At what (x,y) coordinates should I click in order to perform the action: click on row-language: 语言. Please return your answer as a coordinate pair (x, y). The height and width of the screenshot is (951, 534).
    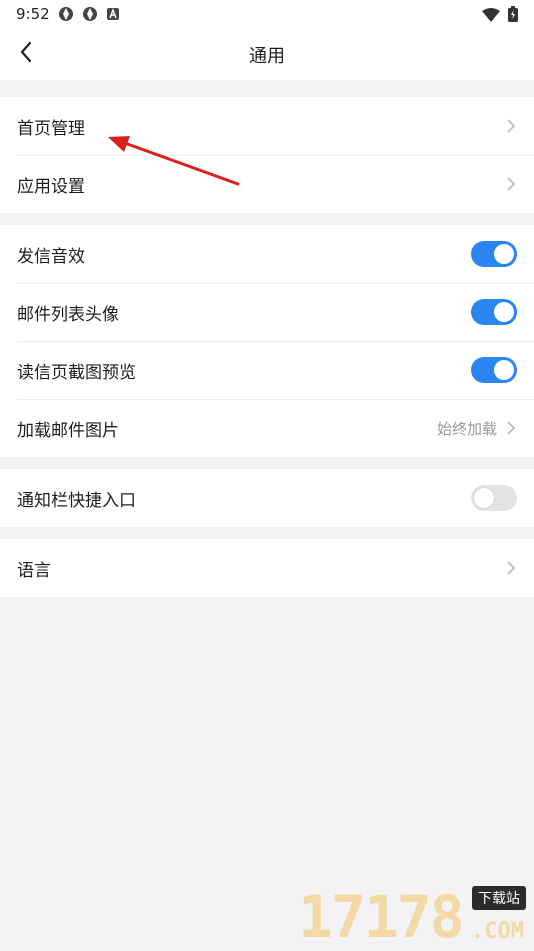
    Looking at the image, I should click on (267, 568).